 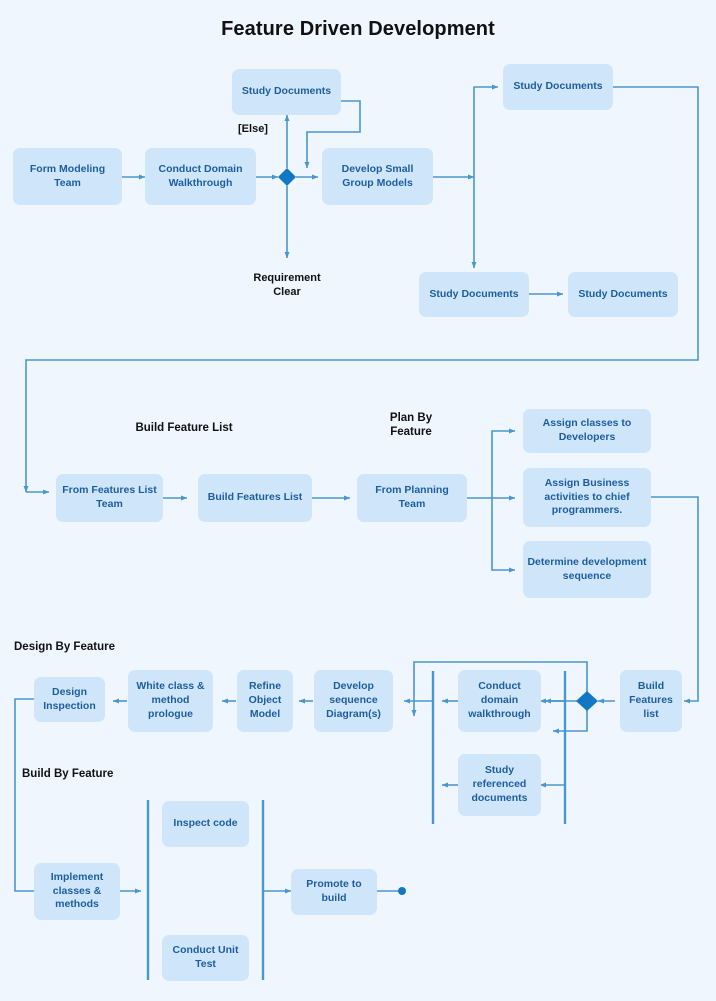 I want to click on node-develop-sequence-diagrams: Develop sequence Diagram(s), so click(x=353, y=701).